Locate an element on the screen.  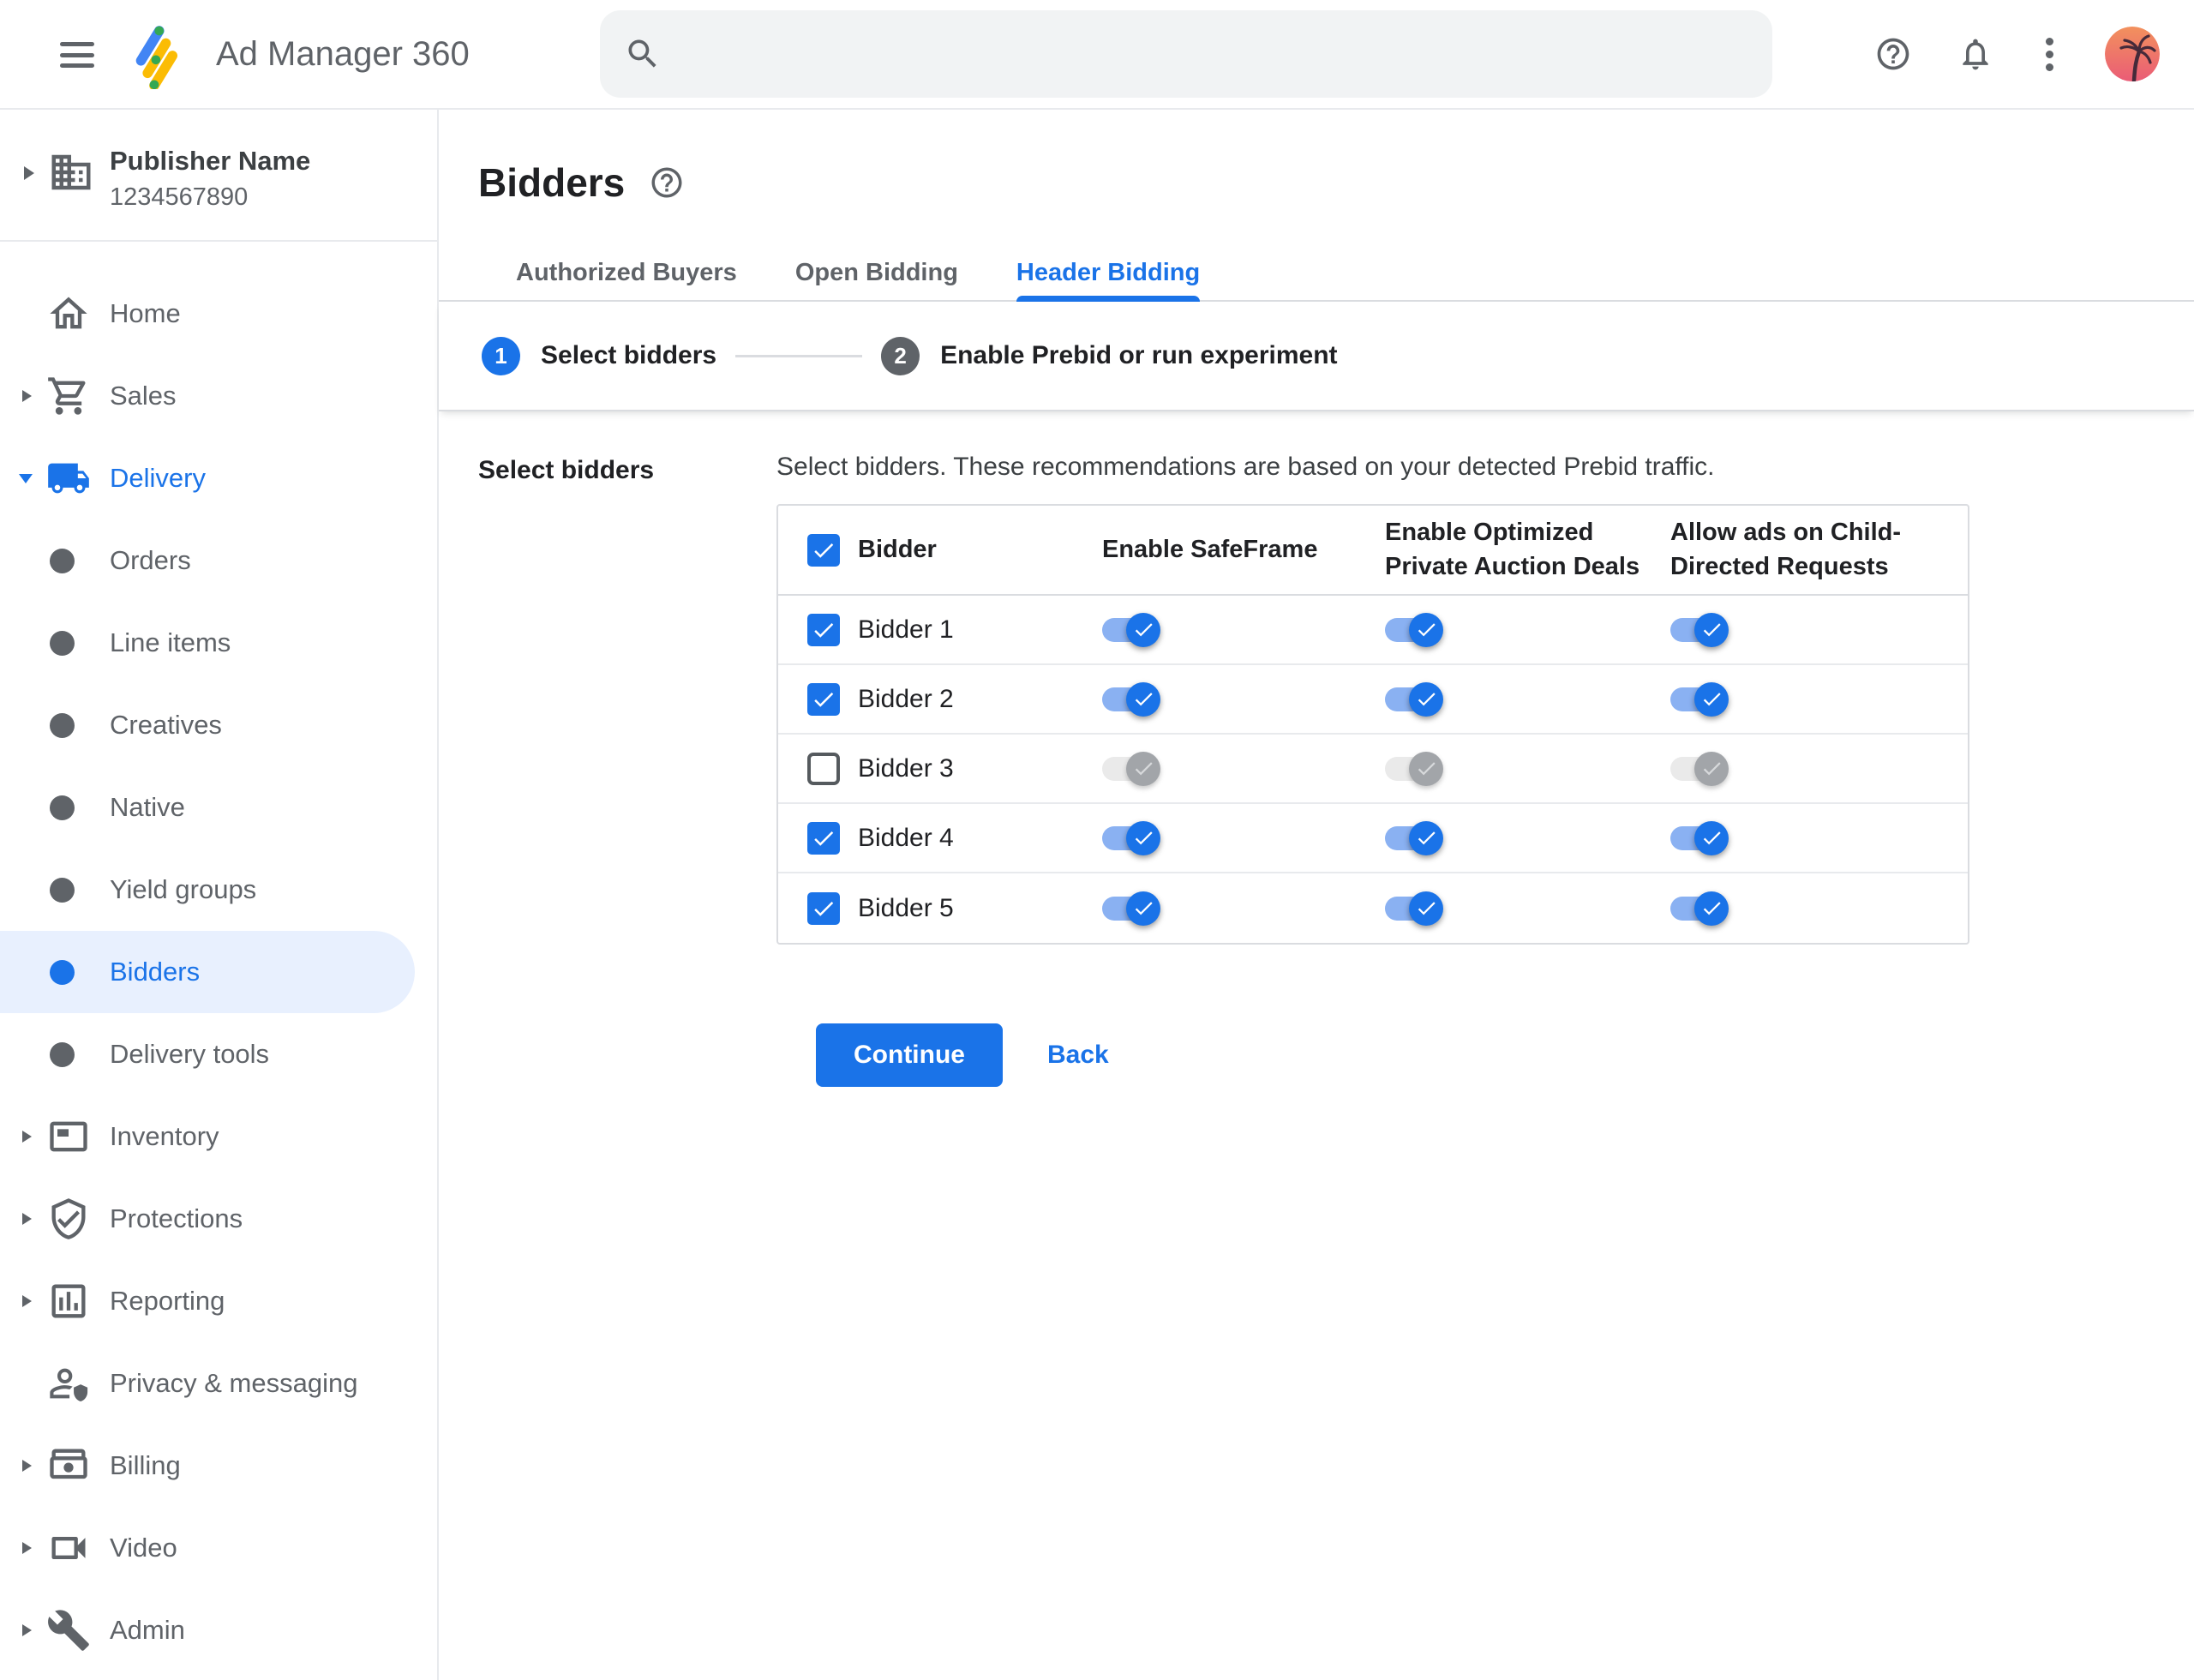
column-header-bidder: Bidder is located at coordinates (897, 549).